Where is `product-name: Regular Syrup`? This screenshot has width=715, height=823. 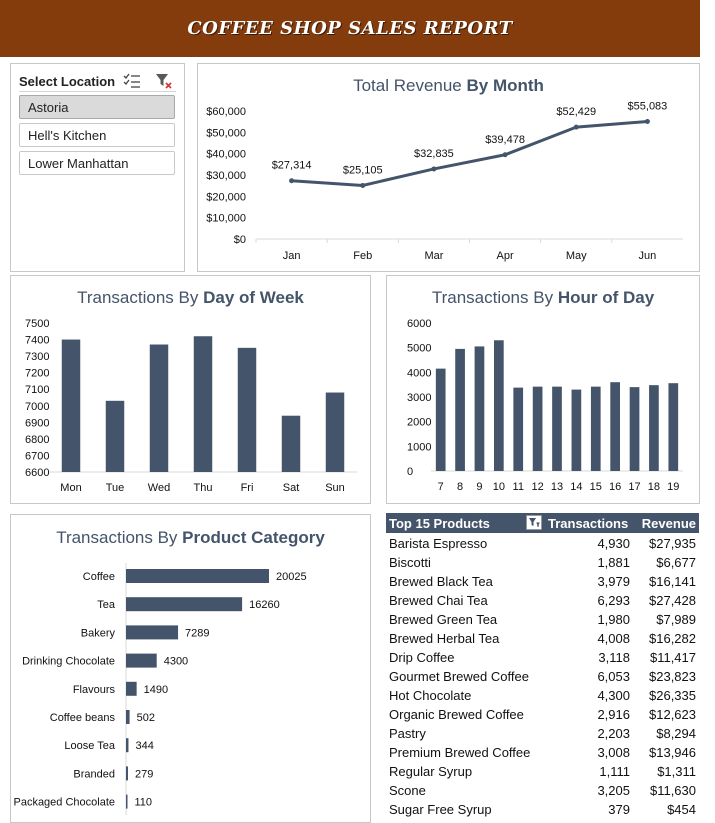
product-name: Regular Syrup is located at coordinates (431, 771).